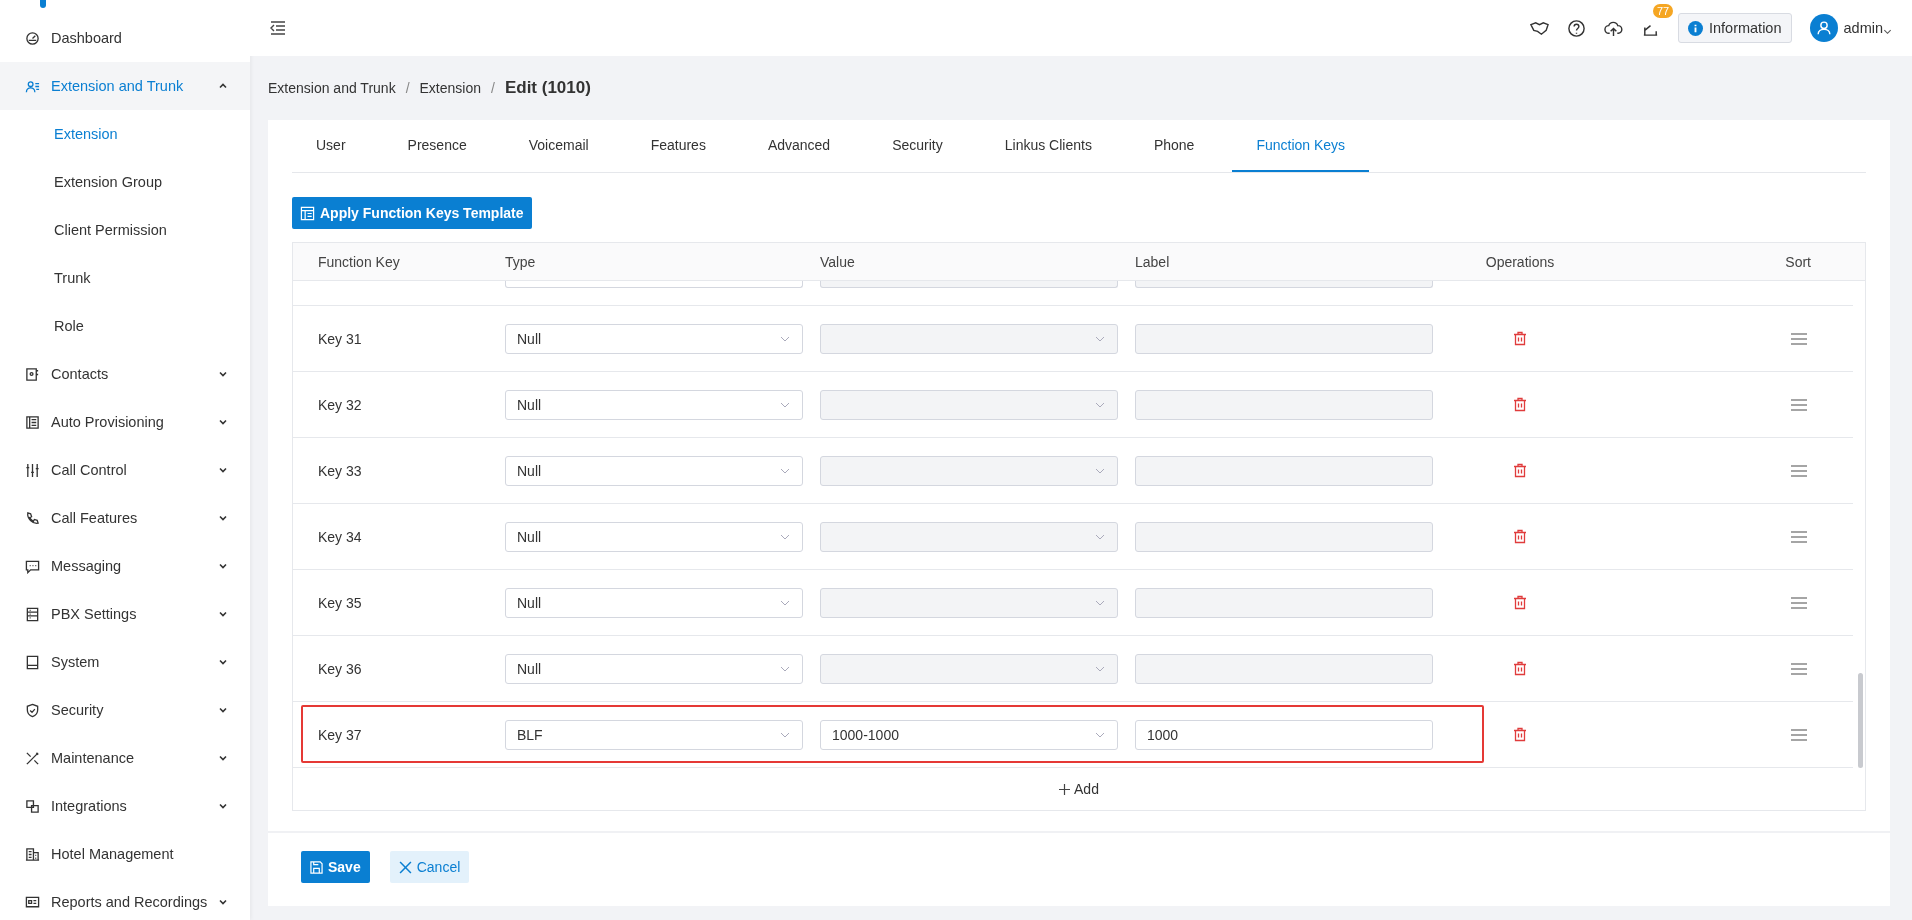 The width and height of the screenshot is (1912, 920). I want to click on sidebar-subitem: Role, so click(125, 326).